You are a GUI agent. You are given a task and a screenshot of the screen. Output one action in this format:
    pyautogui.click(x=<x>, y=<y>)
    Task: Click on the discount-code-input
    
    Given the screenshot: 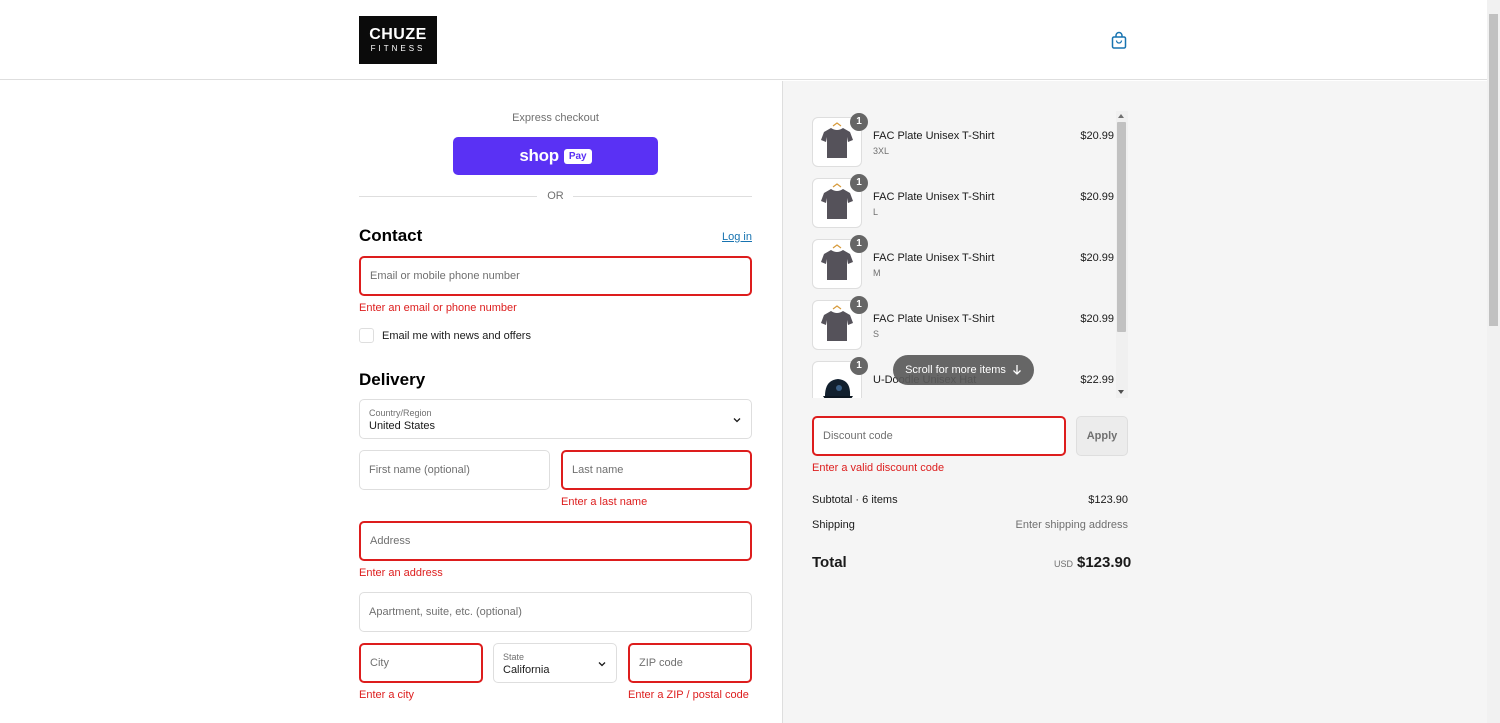 What is the action you would take?
    pyautogui.click(x=939, y=436)
    